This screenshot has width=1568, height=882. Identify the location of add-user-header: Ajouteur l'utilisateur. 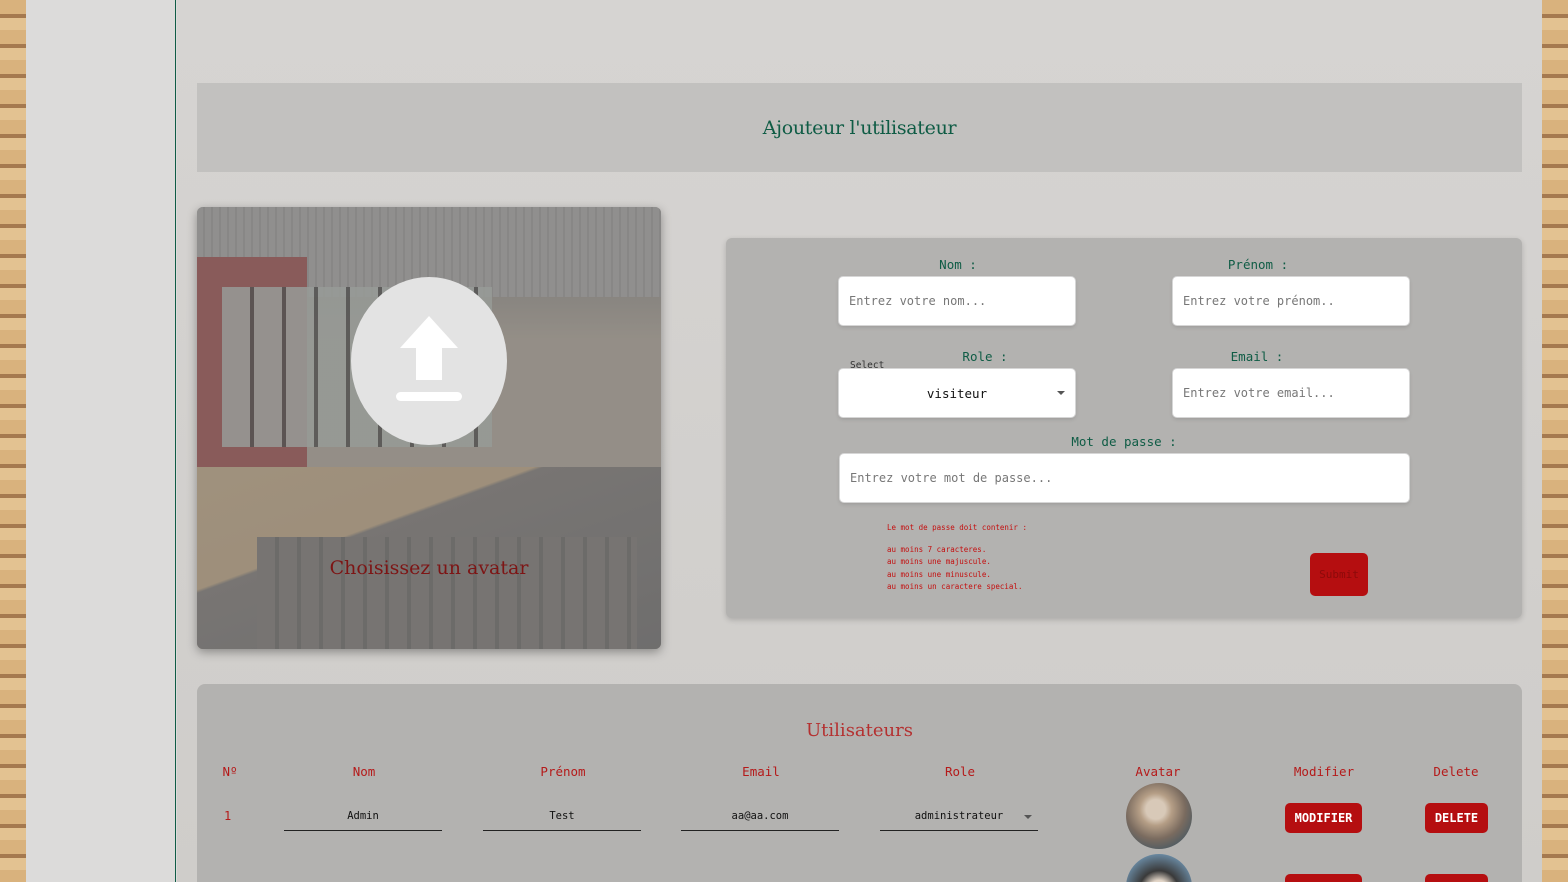
(859, 127).